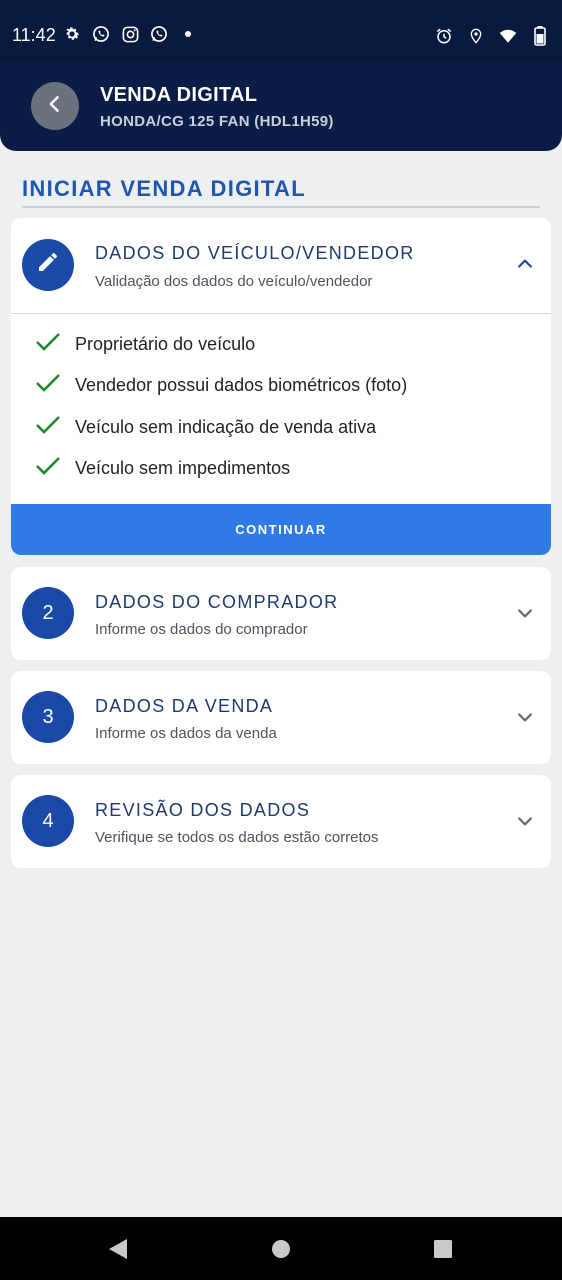  I want to click on step-title: DADOS DO VEÍCULO/VENDEDOR, so click(255, 253).